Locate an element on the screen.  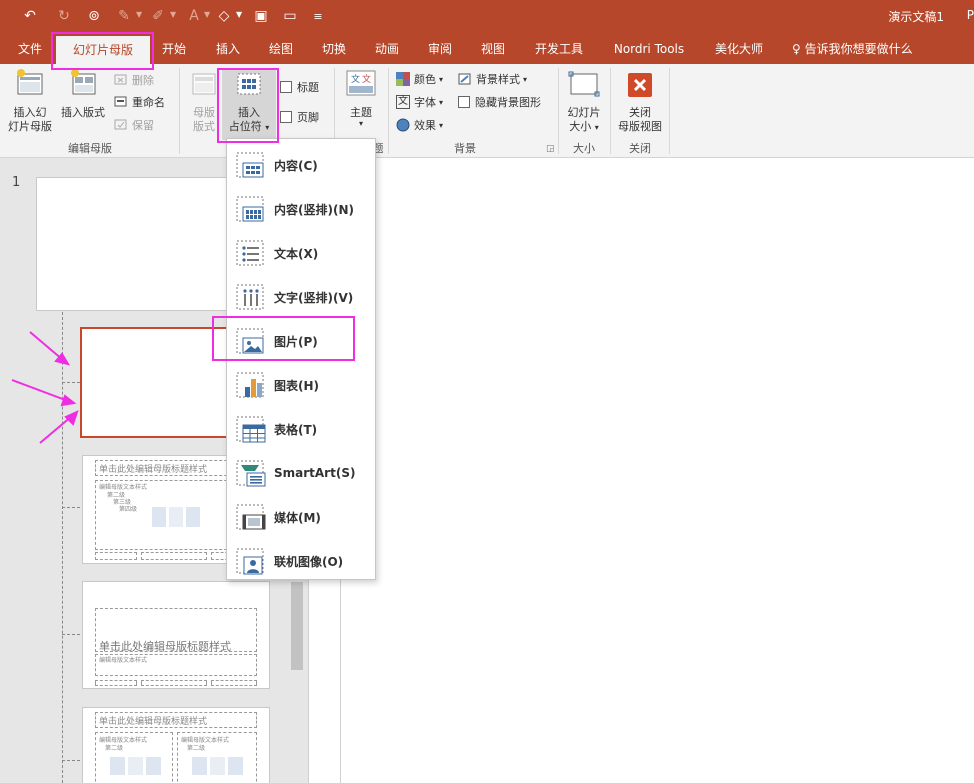
layout-body-text: 编辑母版文本样式 is located at coordinates (123, 660).